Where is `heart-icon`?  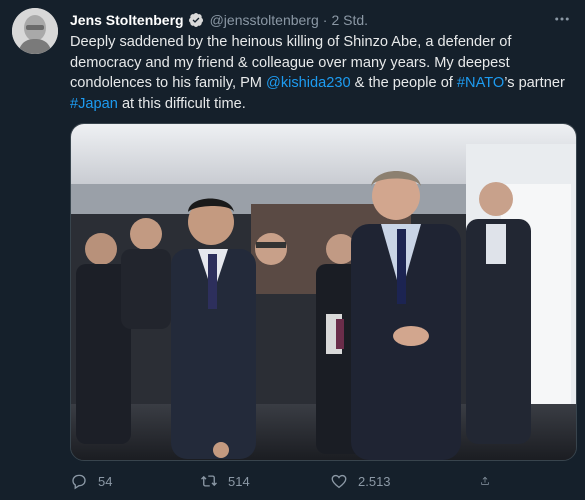
heart-icon is located at coordinates (339, 481).